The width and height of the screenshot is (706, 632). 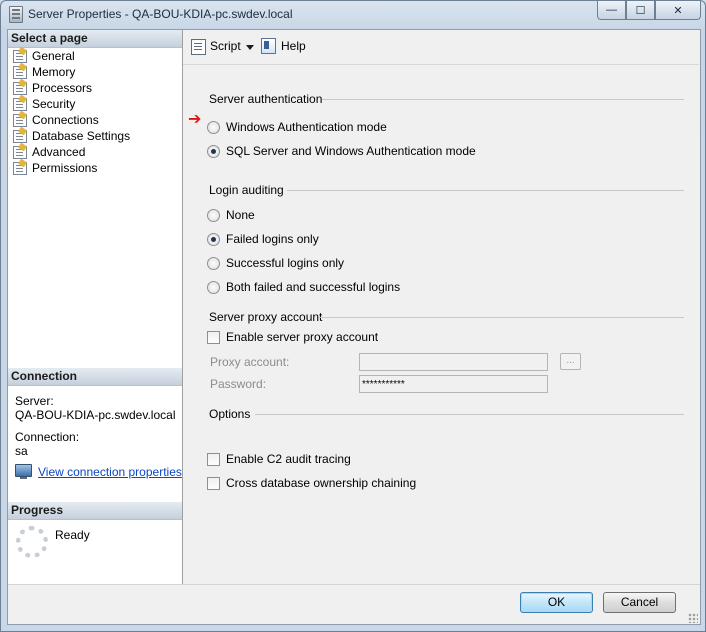 I want to click on select-page-heading: Select a page, so click(x=95, y=39).